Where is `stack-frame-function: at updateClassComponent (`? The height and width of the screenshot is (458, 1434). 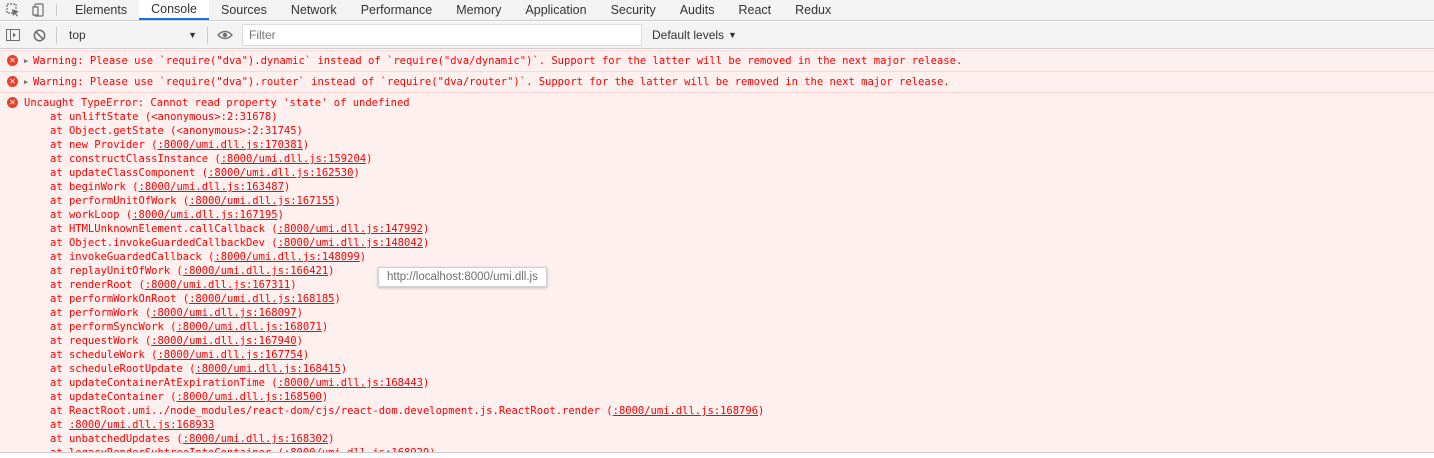
stack-frame-function: at updateClassComponent ( is located at coordinates (129, 173).